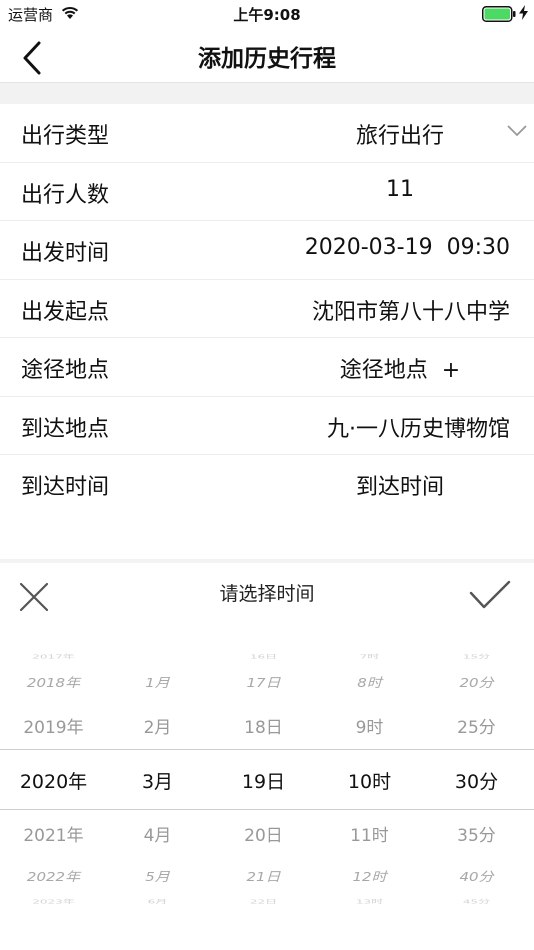  What do you see at coordinates (267, 133) in the screenshot?
I see `trip-type-row: 出行类型 旅行出行` at bounding box center [267, 133].